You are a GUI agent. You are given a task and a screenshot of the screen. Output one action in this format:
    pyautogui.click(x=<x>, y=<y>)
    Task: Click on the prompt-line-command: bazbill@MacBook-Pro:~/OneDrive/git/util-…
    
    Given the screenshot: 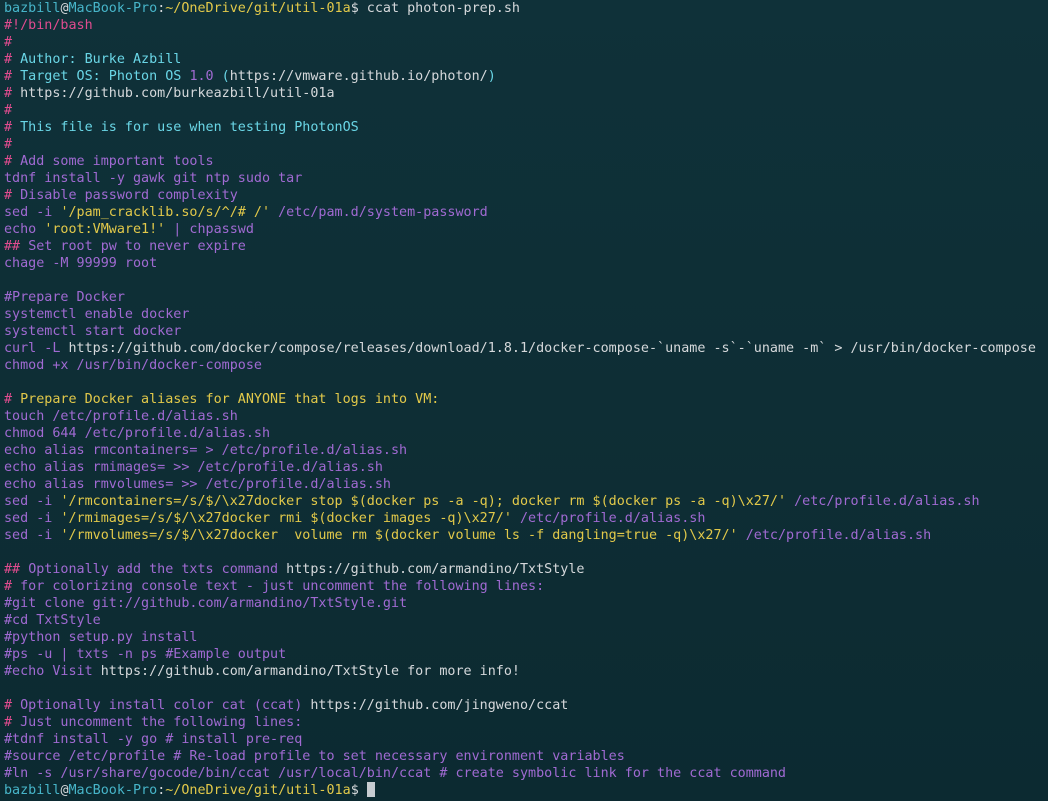 What is the action you would take?
    pyautogui.click(x=524, y=8)
    